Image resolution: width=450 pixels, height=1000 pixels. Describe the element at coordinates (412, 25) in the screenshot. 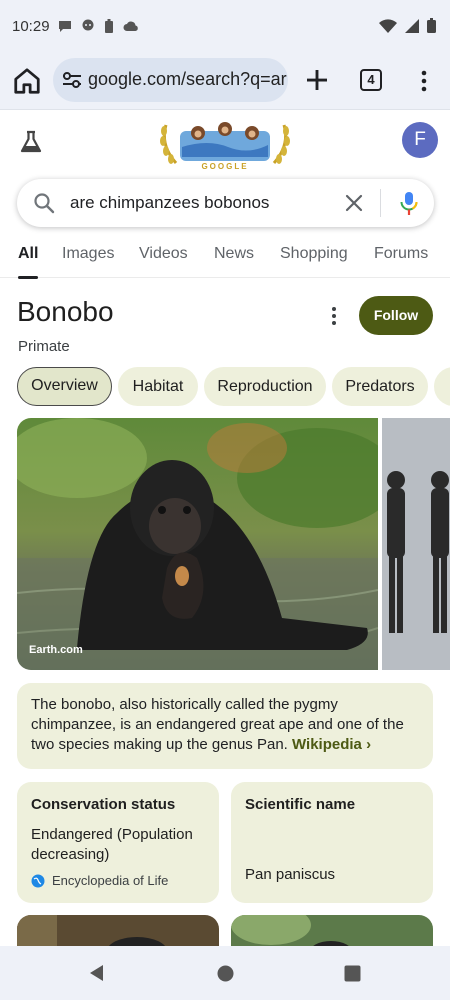

I see `signal-icon` at that location.